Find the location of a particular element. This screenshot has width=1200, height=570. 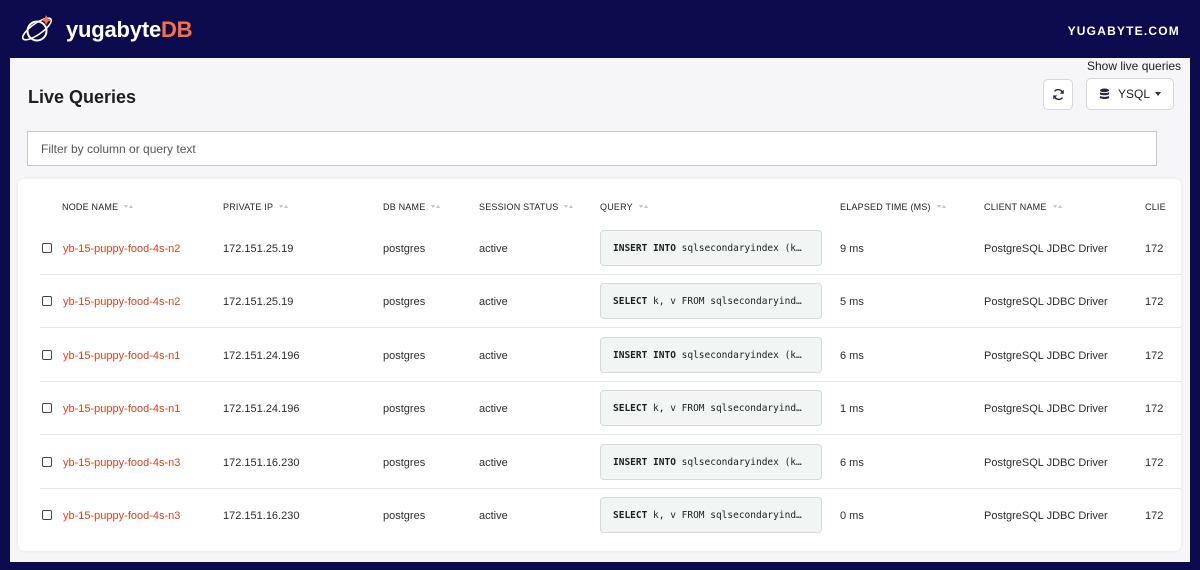

column-header-label: SESSION STATUS is located at coordinates (519, 207).